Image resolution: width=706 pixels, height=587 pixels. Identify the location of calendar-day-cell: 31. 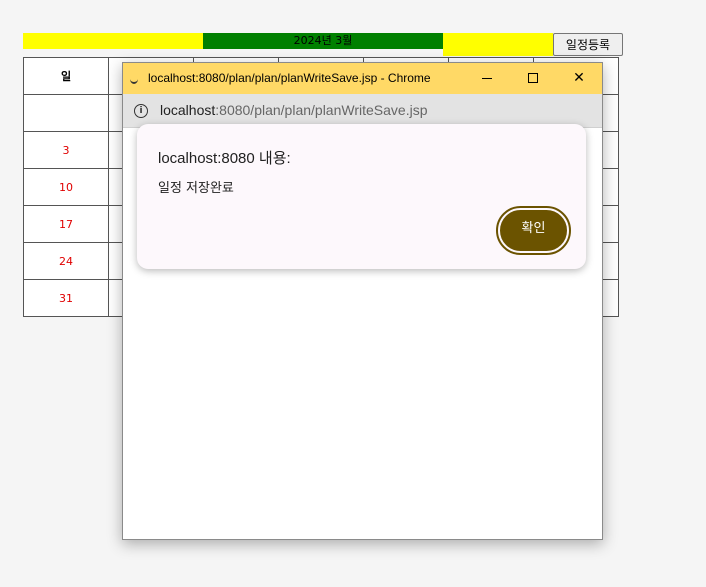
(66, 298).